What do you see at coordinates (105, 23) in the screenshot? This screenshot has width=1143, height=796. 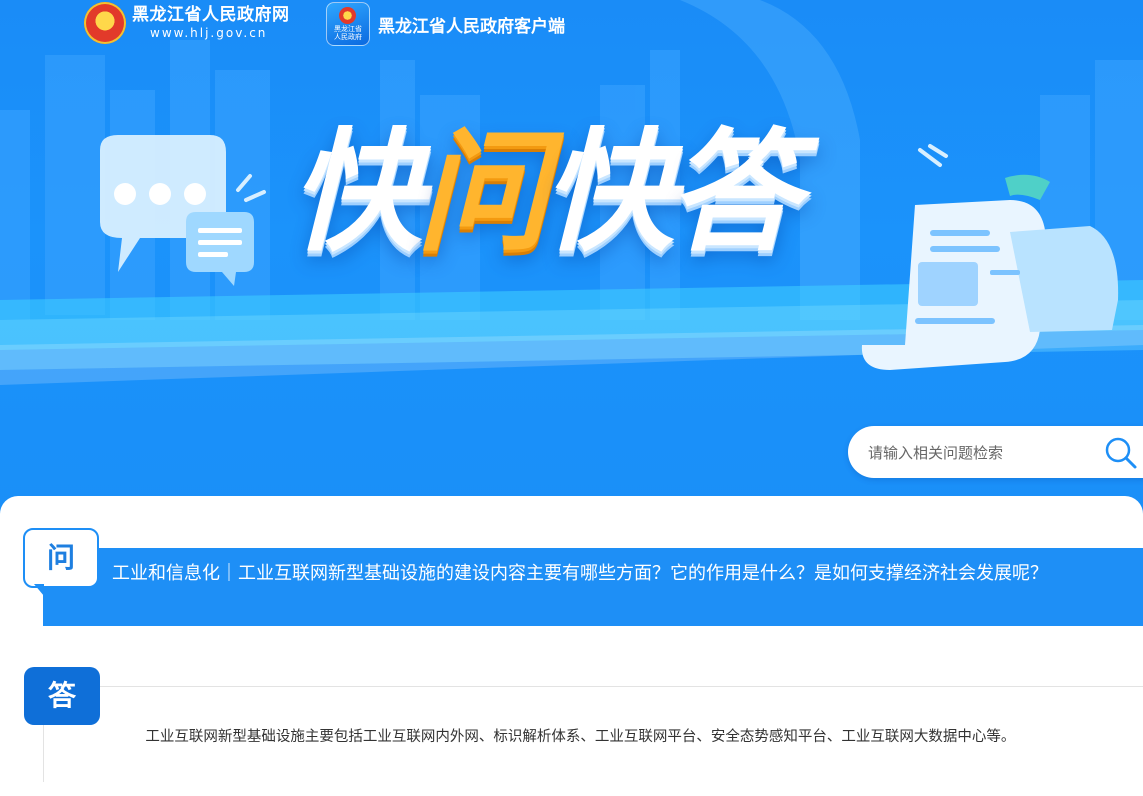 I see `national-emblem-icon` at bounding box center [105, 23].